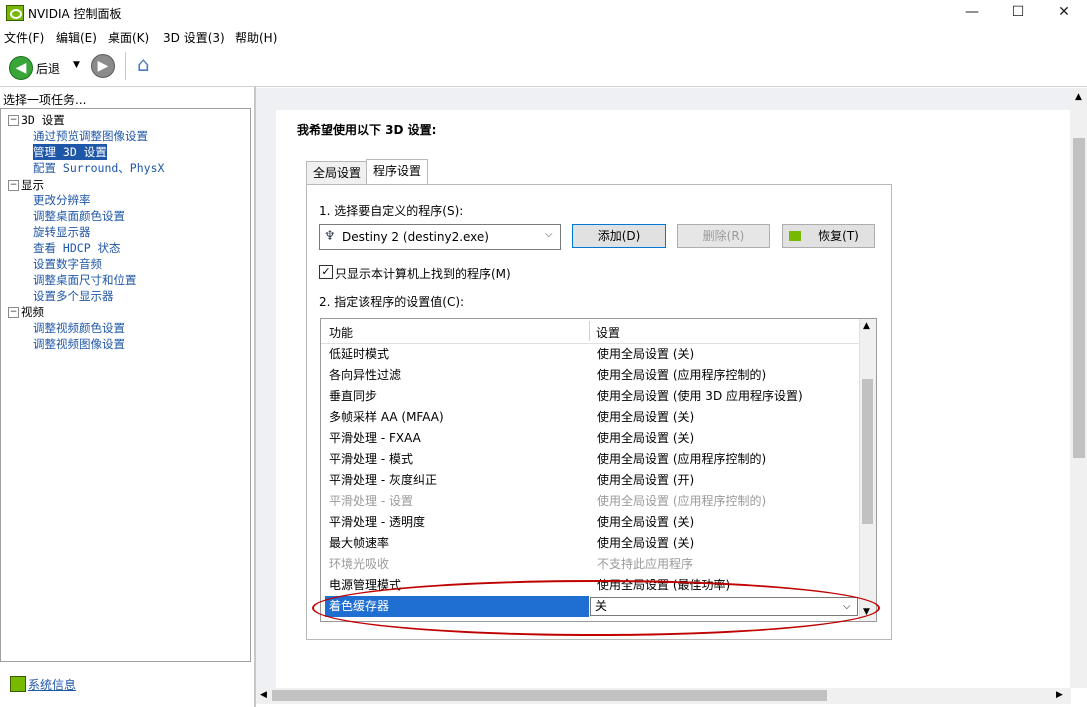  I want to click on content-horizontal-scrollbar: ◀ ▶, so click(663, 696).